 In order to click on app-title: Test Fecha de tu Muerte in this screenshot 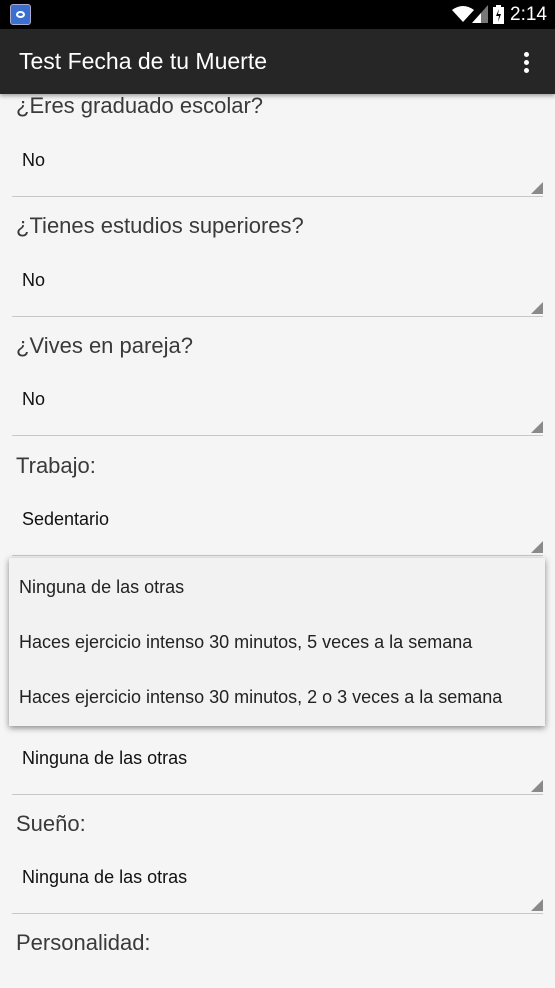, I will do `click(143, 61)`.